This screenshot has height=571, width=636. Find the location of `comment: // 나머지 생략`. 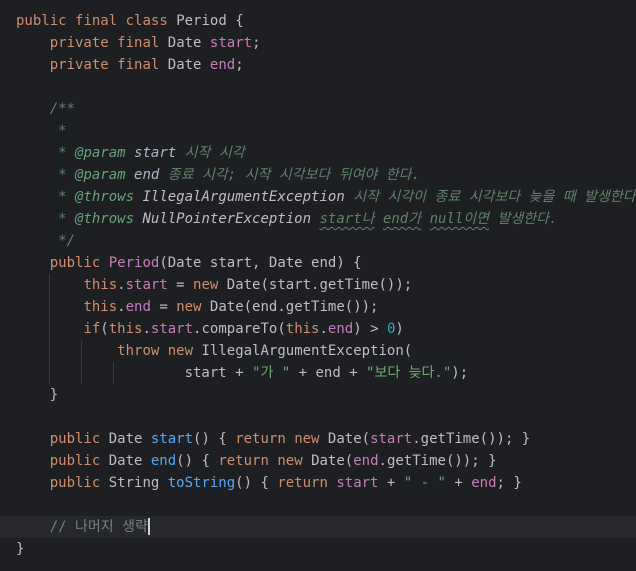

comment: // 나머지 생략 is located at coordinates (98, 527).